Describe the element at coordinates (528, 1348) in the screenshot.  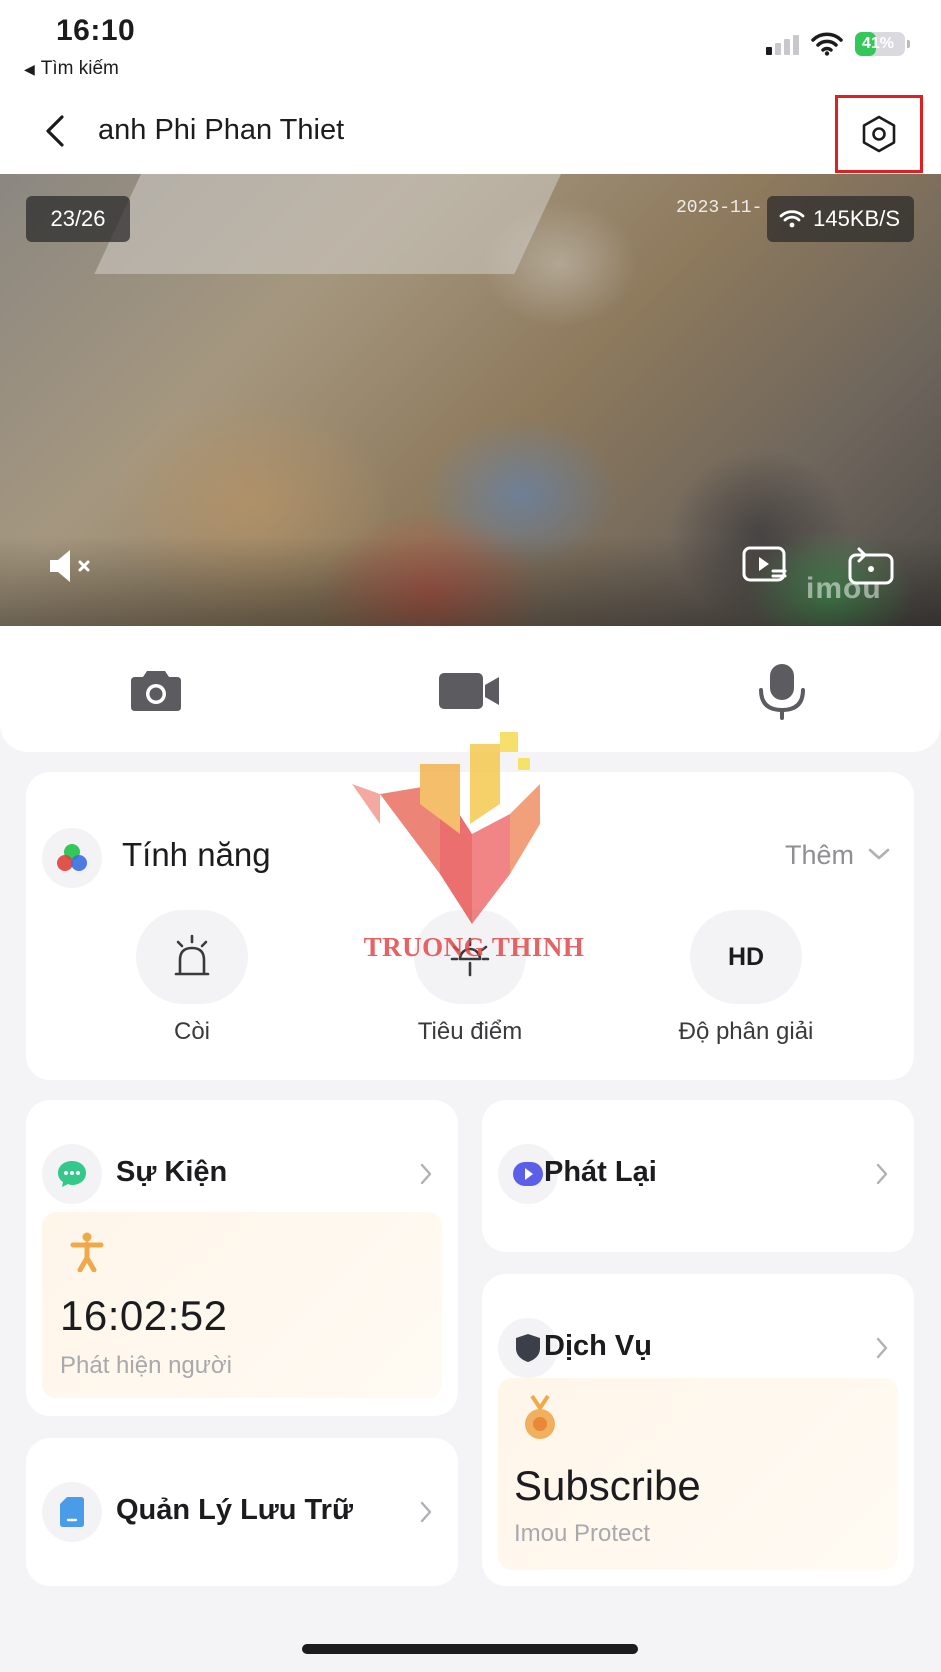
I see `shield-icon` at that location.